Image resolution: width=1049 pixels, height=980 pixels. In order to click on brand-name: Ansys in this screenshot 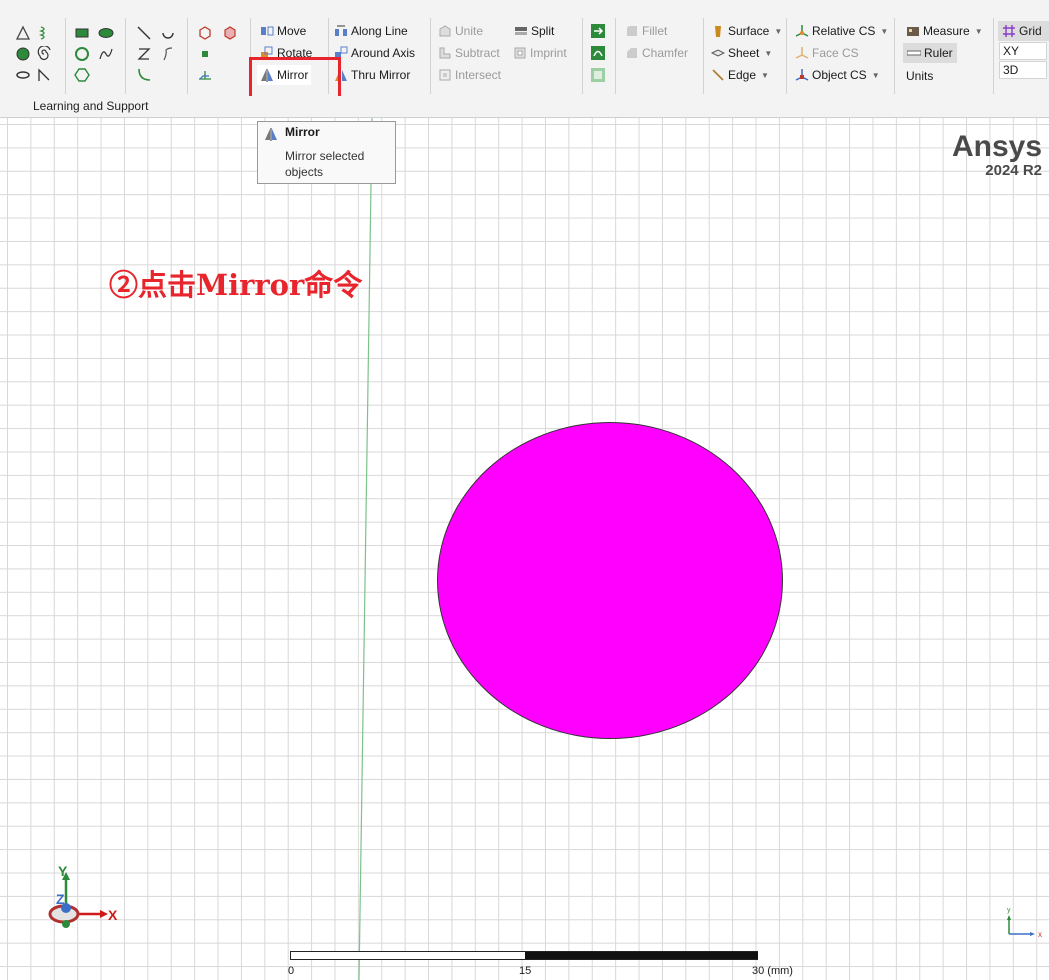, I will do `click(996, 146)`.